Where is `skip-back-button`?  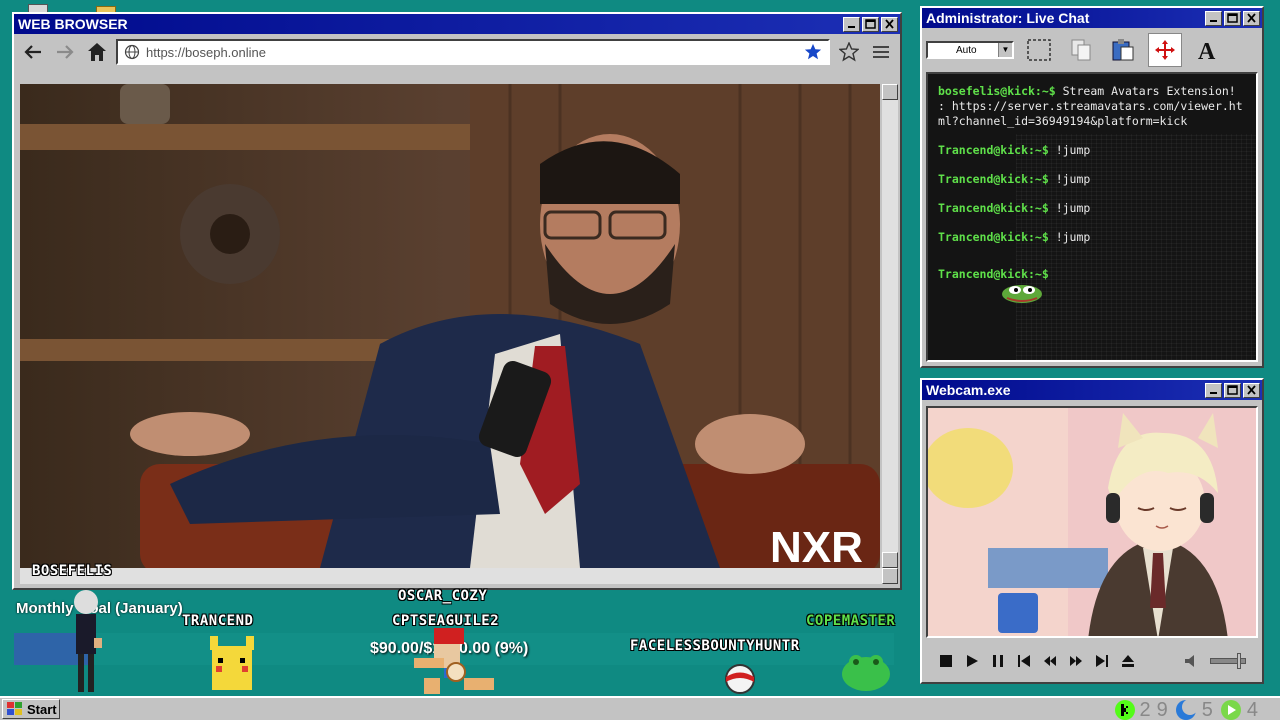 skip-back-button is located at coordinates (1024, 661).